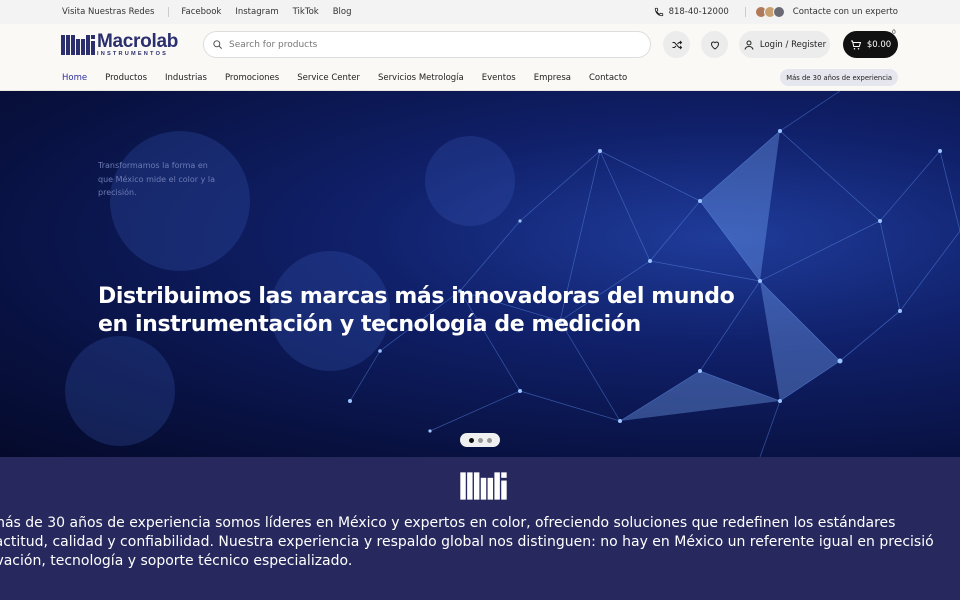  What do you see at coordinates (483, 486) in the screenshot?
I see `macrolab-mark-icon` at bounding box center [483, 486].